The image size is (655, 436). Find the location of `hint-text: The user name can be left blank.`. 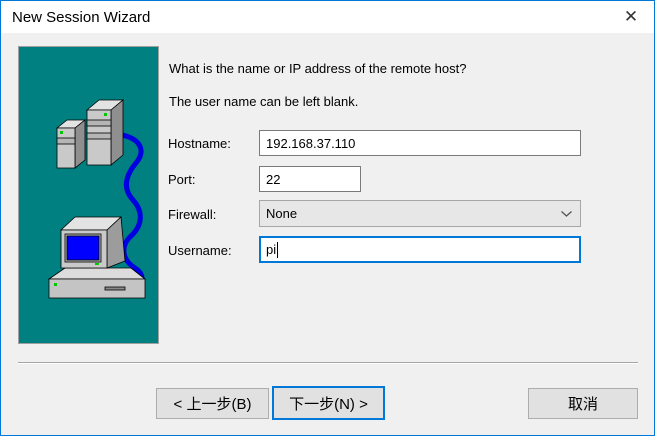

hint-text: The user name can be left blank. is located at coordinates (264, 101).